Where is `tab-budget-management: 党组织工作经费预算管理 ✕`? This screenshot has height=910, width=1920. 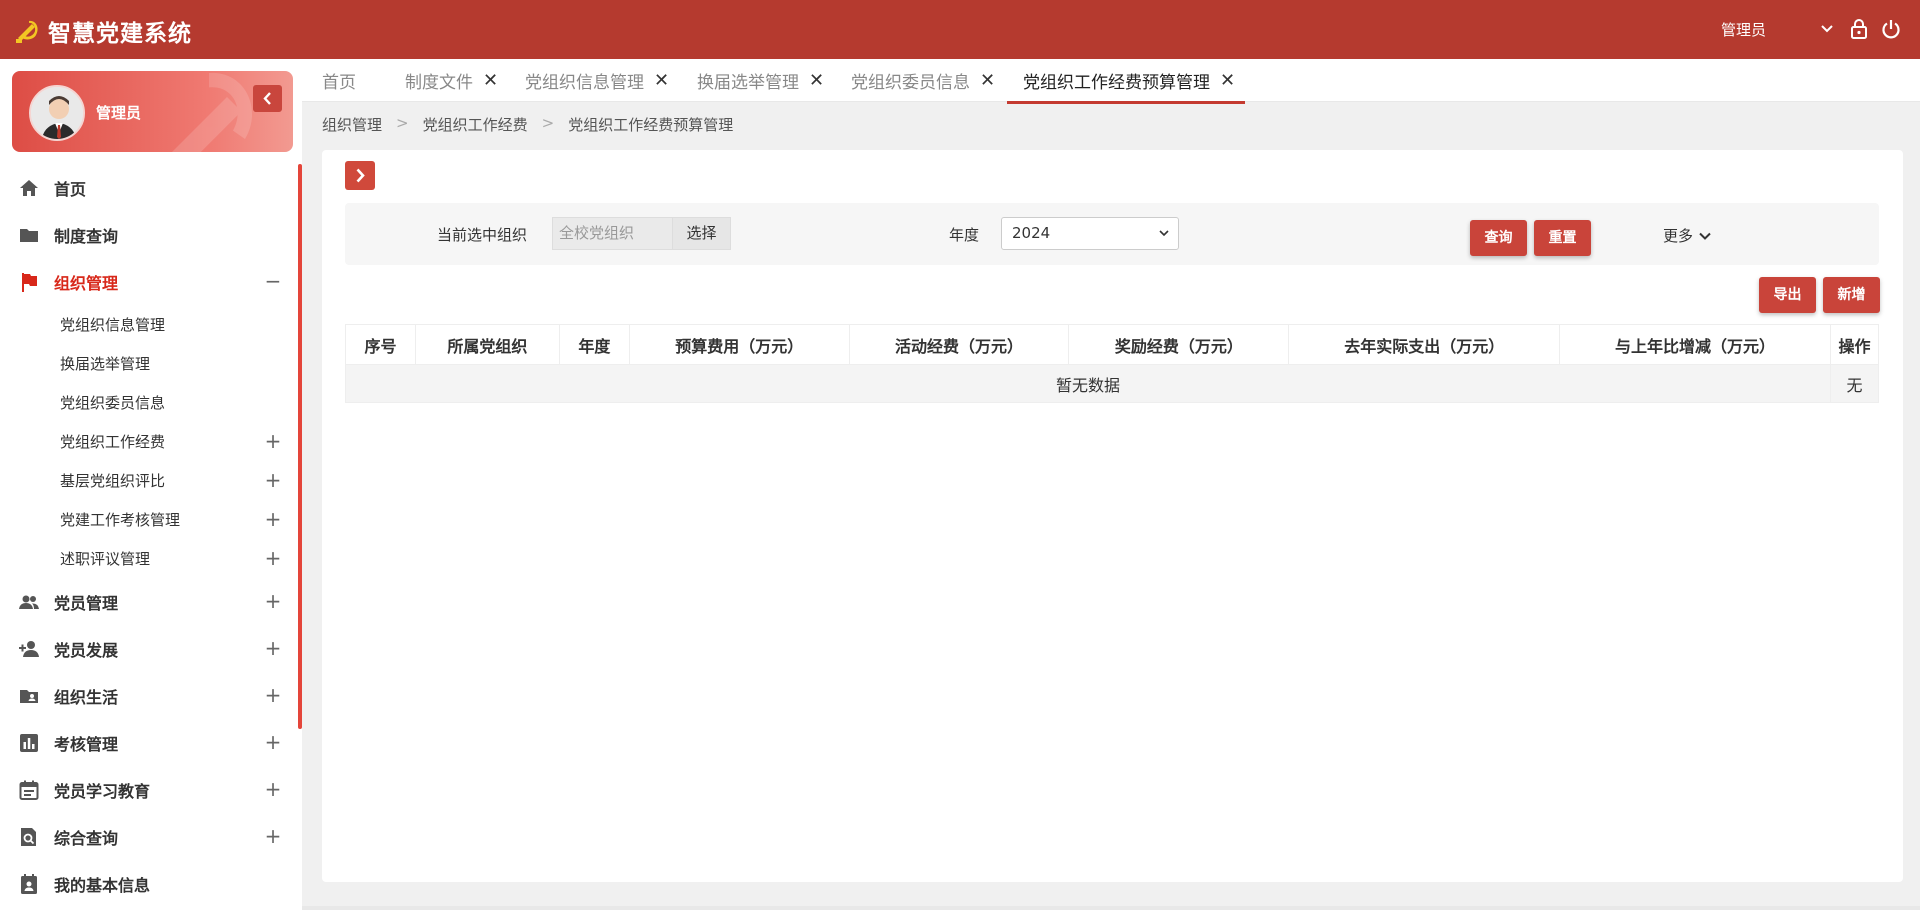
tab-budget-management: 党组织工作经费预算管理 ✕ is located at coordinates (1126, 81).